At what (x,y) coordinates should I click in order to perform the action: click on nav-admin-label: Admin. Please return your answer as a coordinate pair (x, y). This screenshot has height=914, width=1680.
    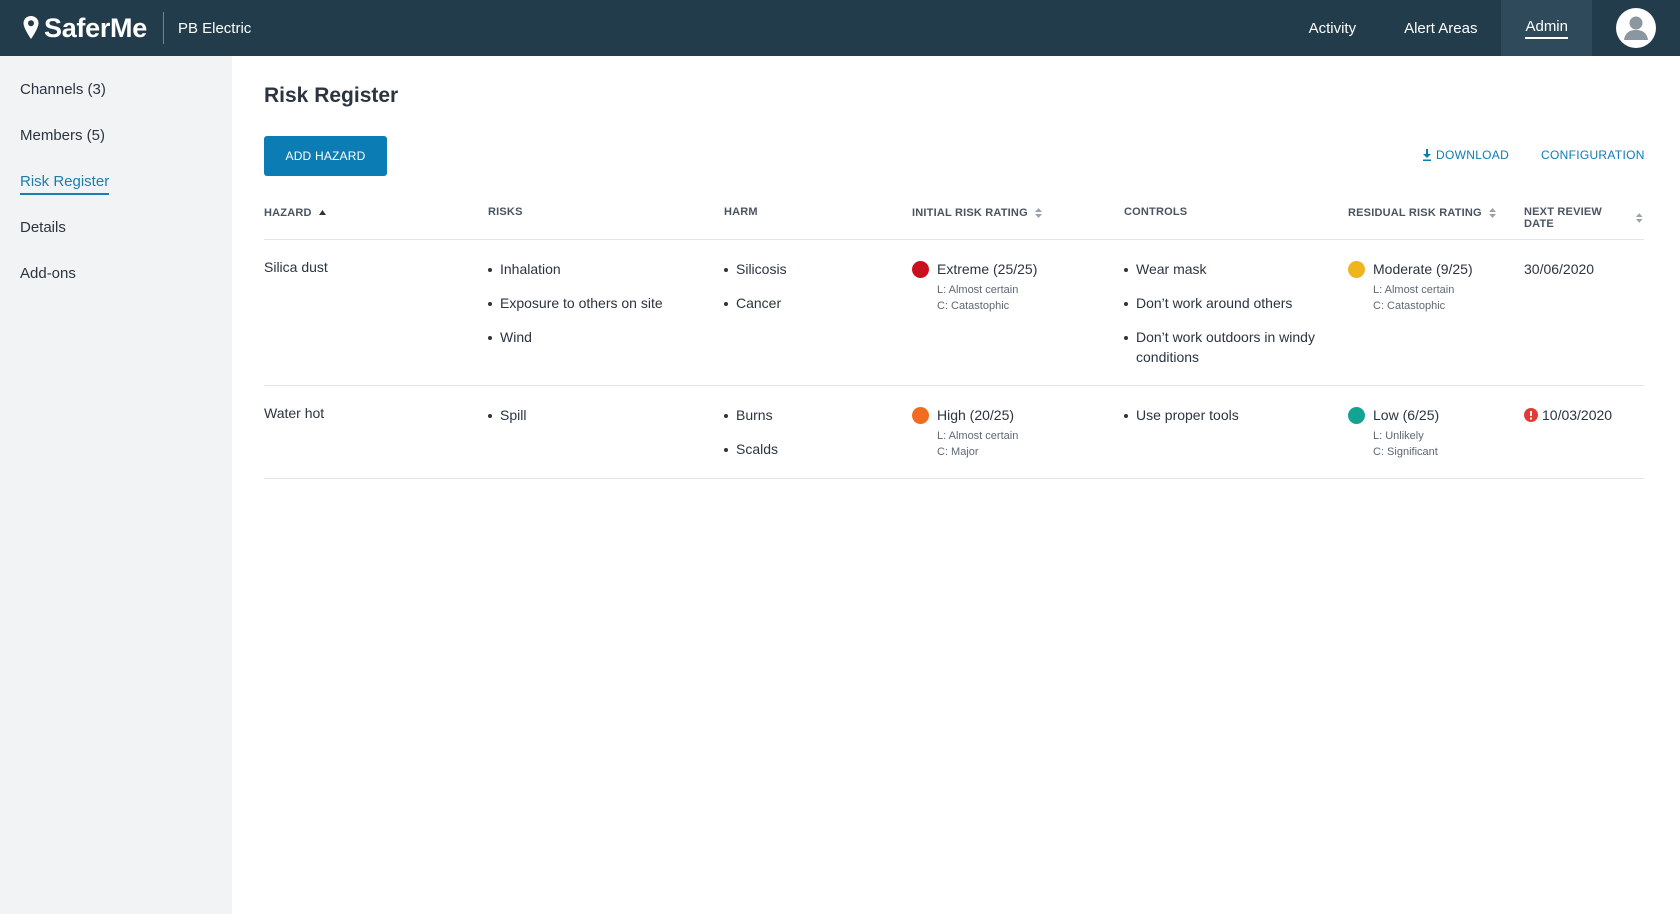
    Looking at the image, I should click on (1546, 28).